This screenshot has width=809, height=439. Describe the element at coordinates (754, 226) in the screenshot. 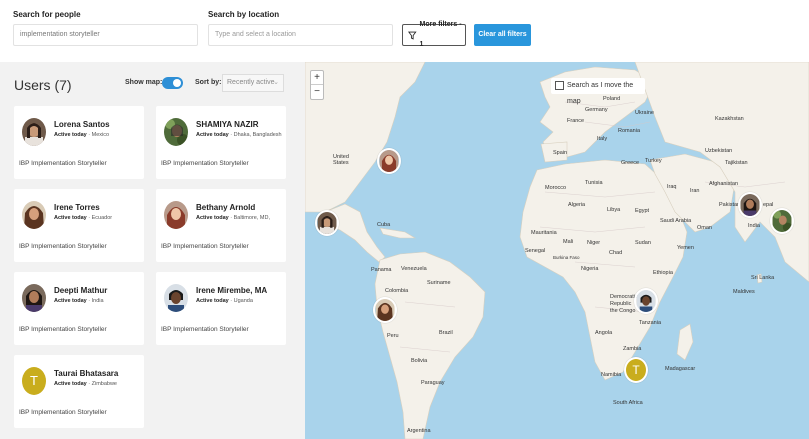

I see `map-label: India` at that location.